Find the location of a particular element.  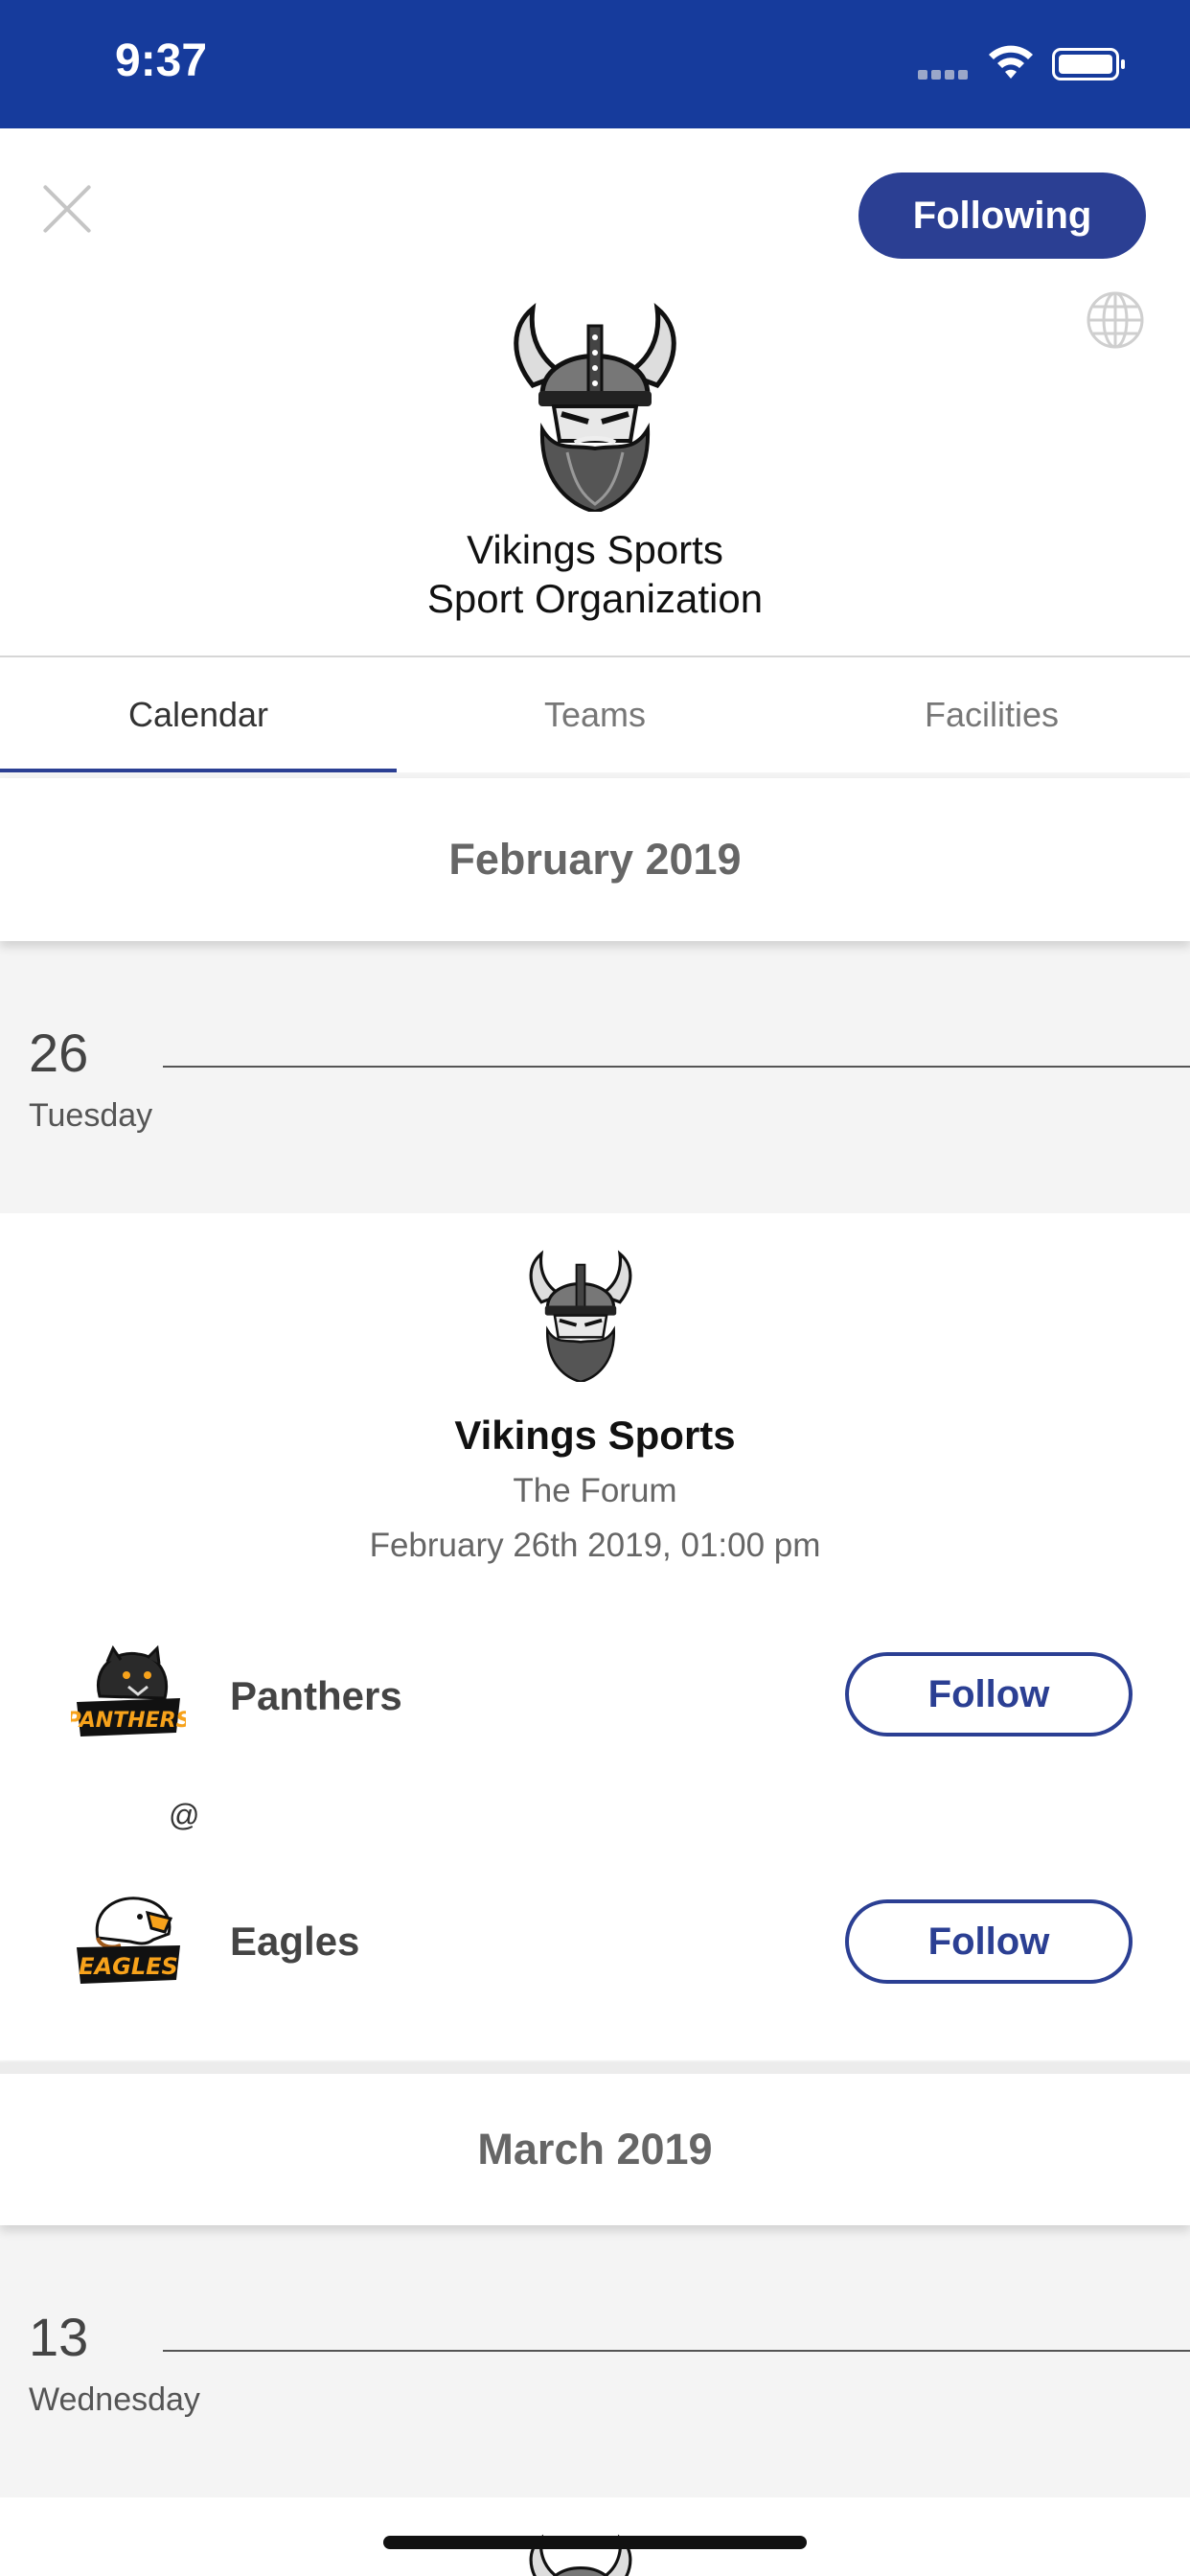

status-bar: 9:37 is located at coordinates (595, 64).